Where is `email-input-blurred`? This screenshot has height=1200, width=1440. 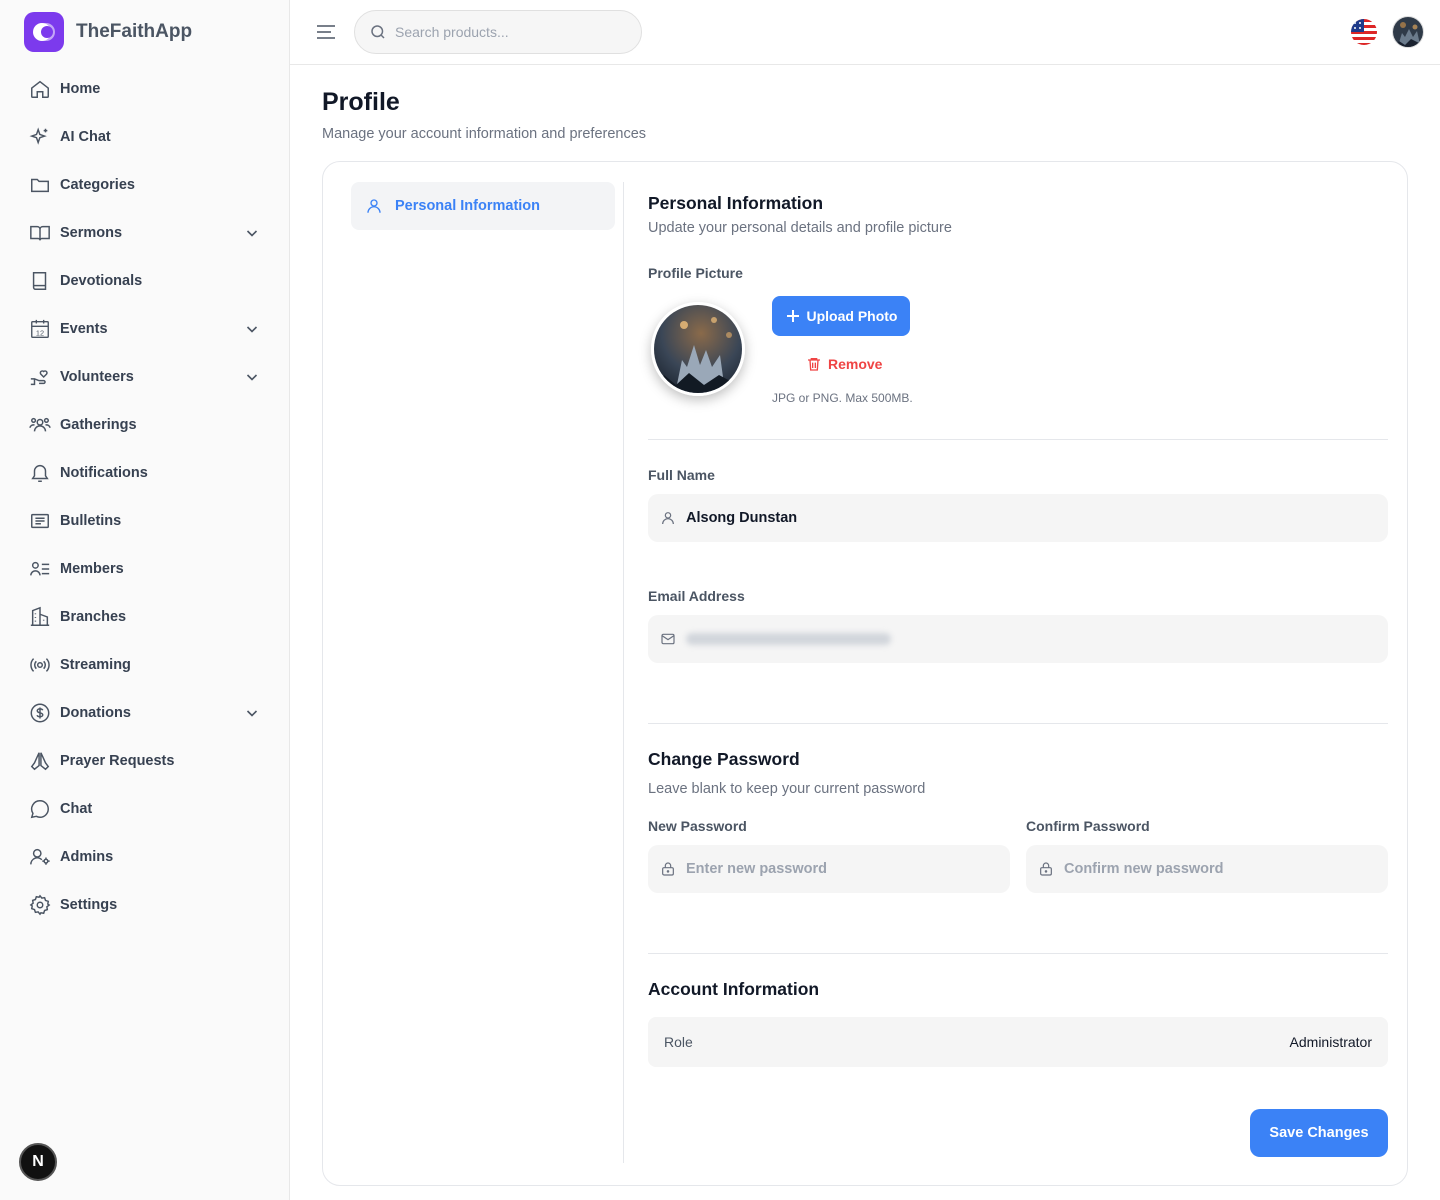
email-input-blurred is located at coordinates (788, 639).